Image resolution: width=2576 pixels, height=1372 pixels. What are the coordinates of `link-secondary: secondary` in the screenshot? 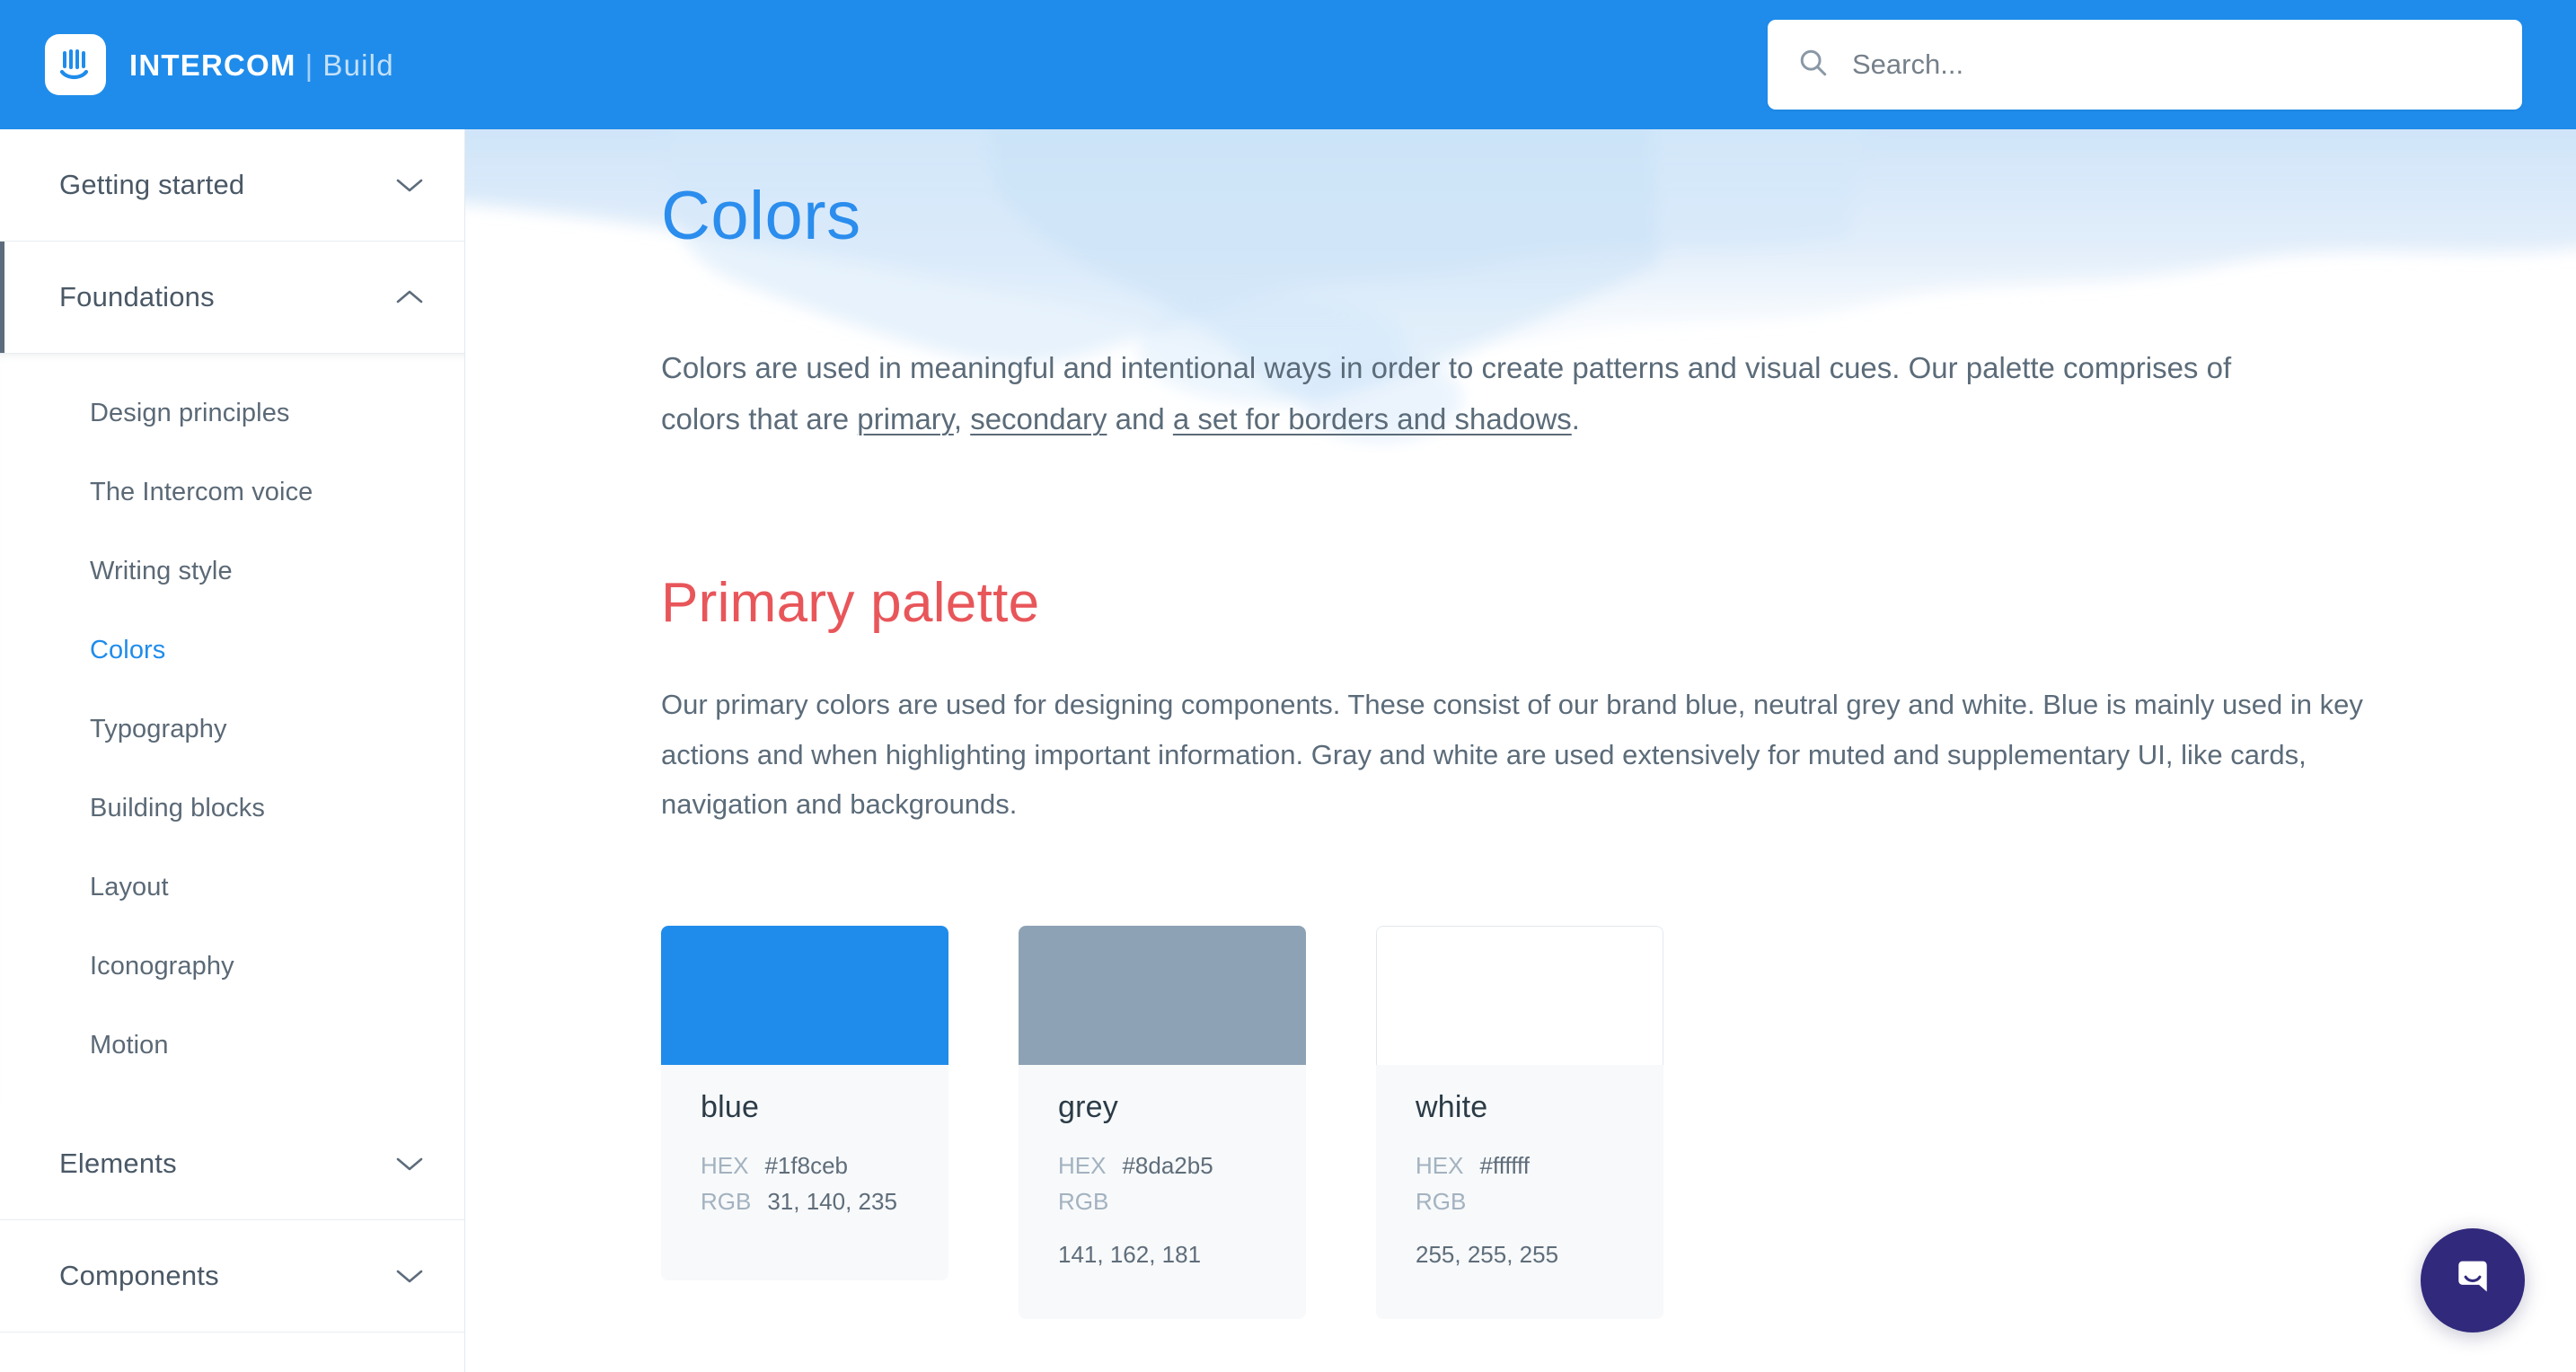 It's located at (1038, 418).